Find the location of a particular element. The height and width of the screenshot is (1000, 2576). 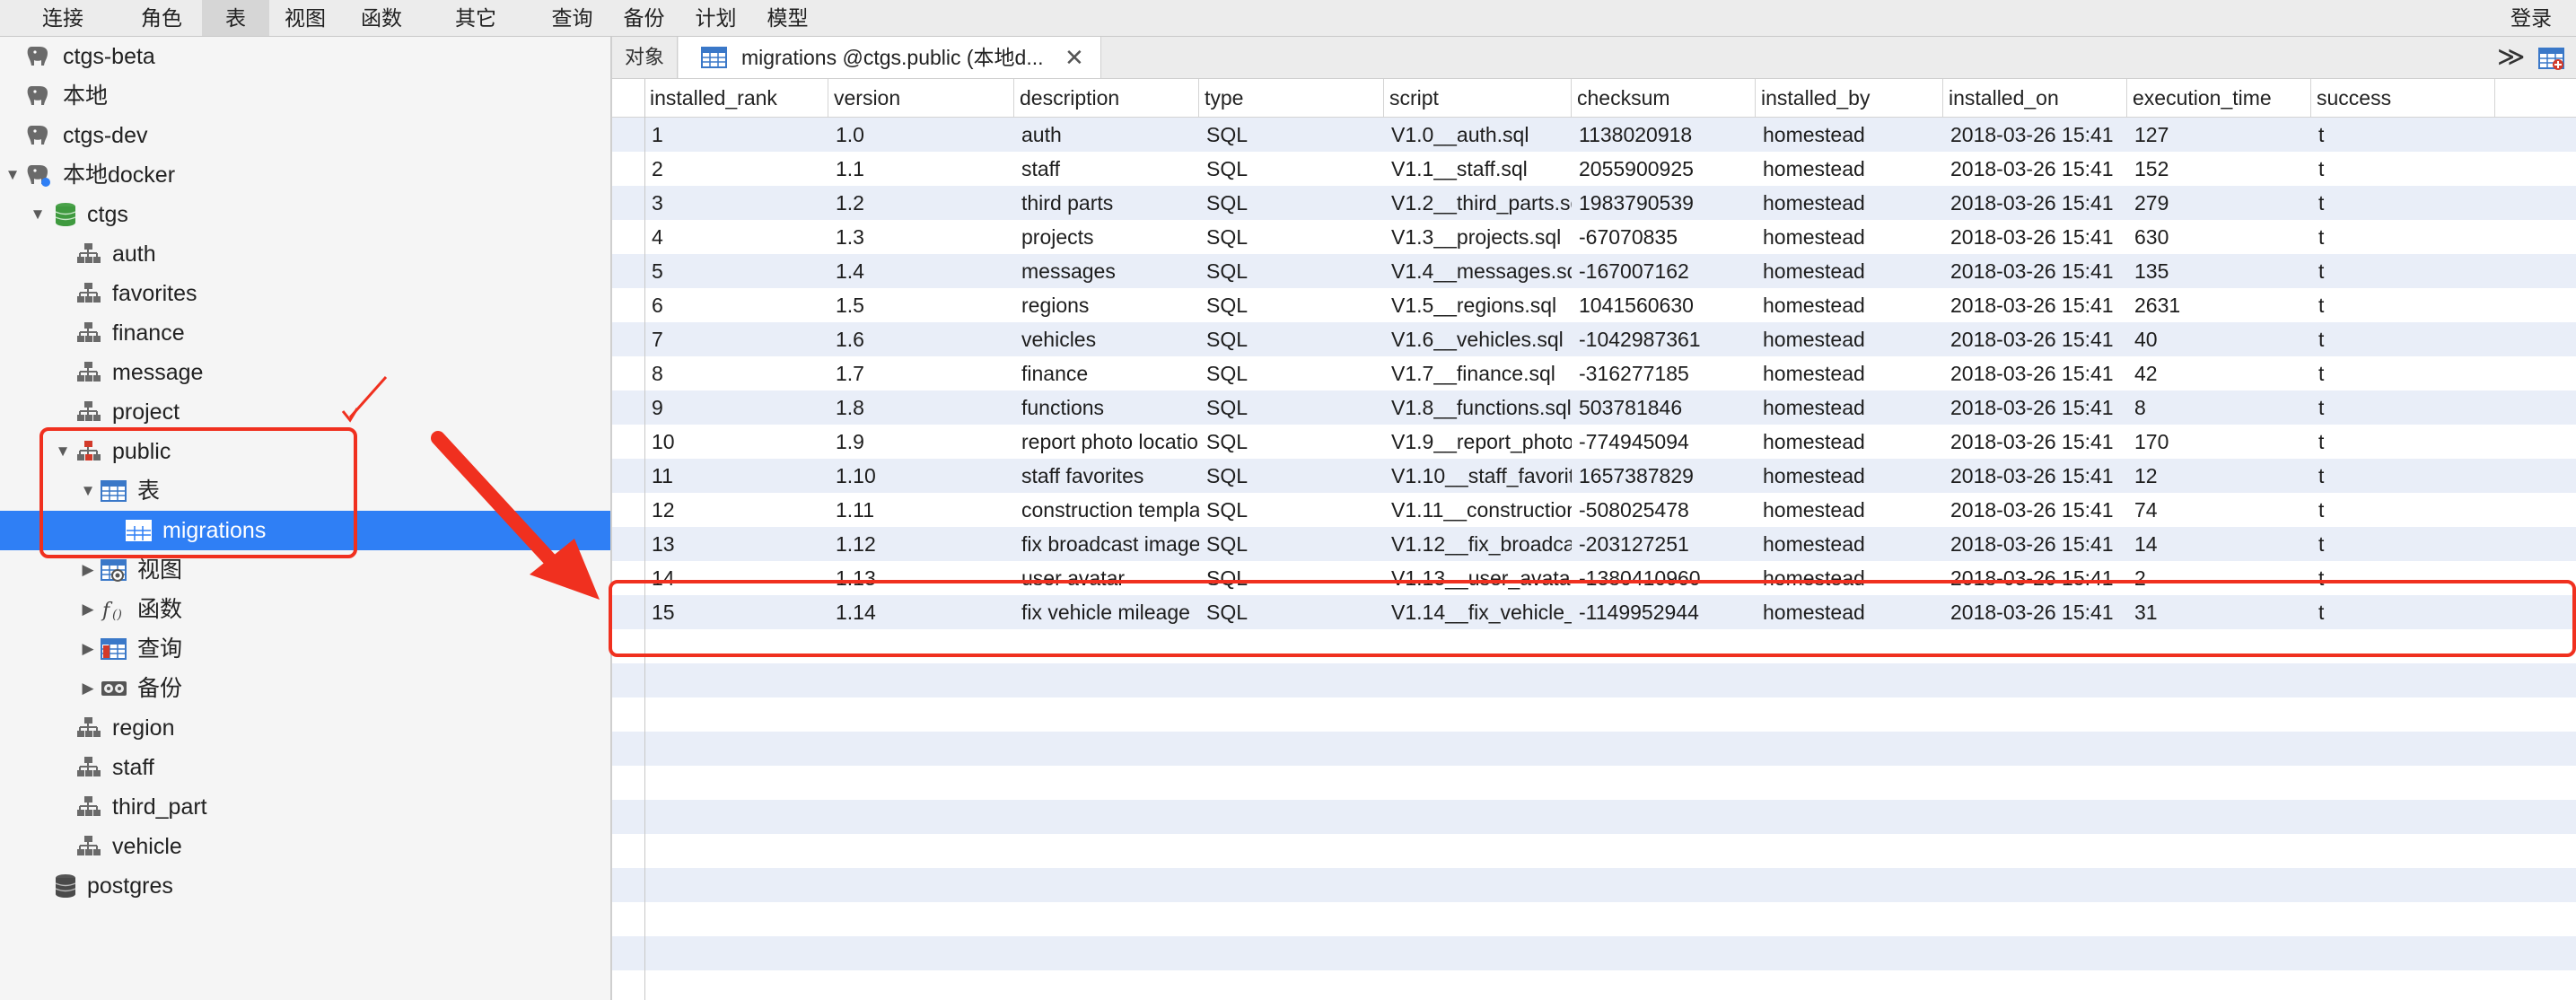

annotation-arrows is located at coordinates (470, 488).